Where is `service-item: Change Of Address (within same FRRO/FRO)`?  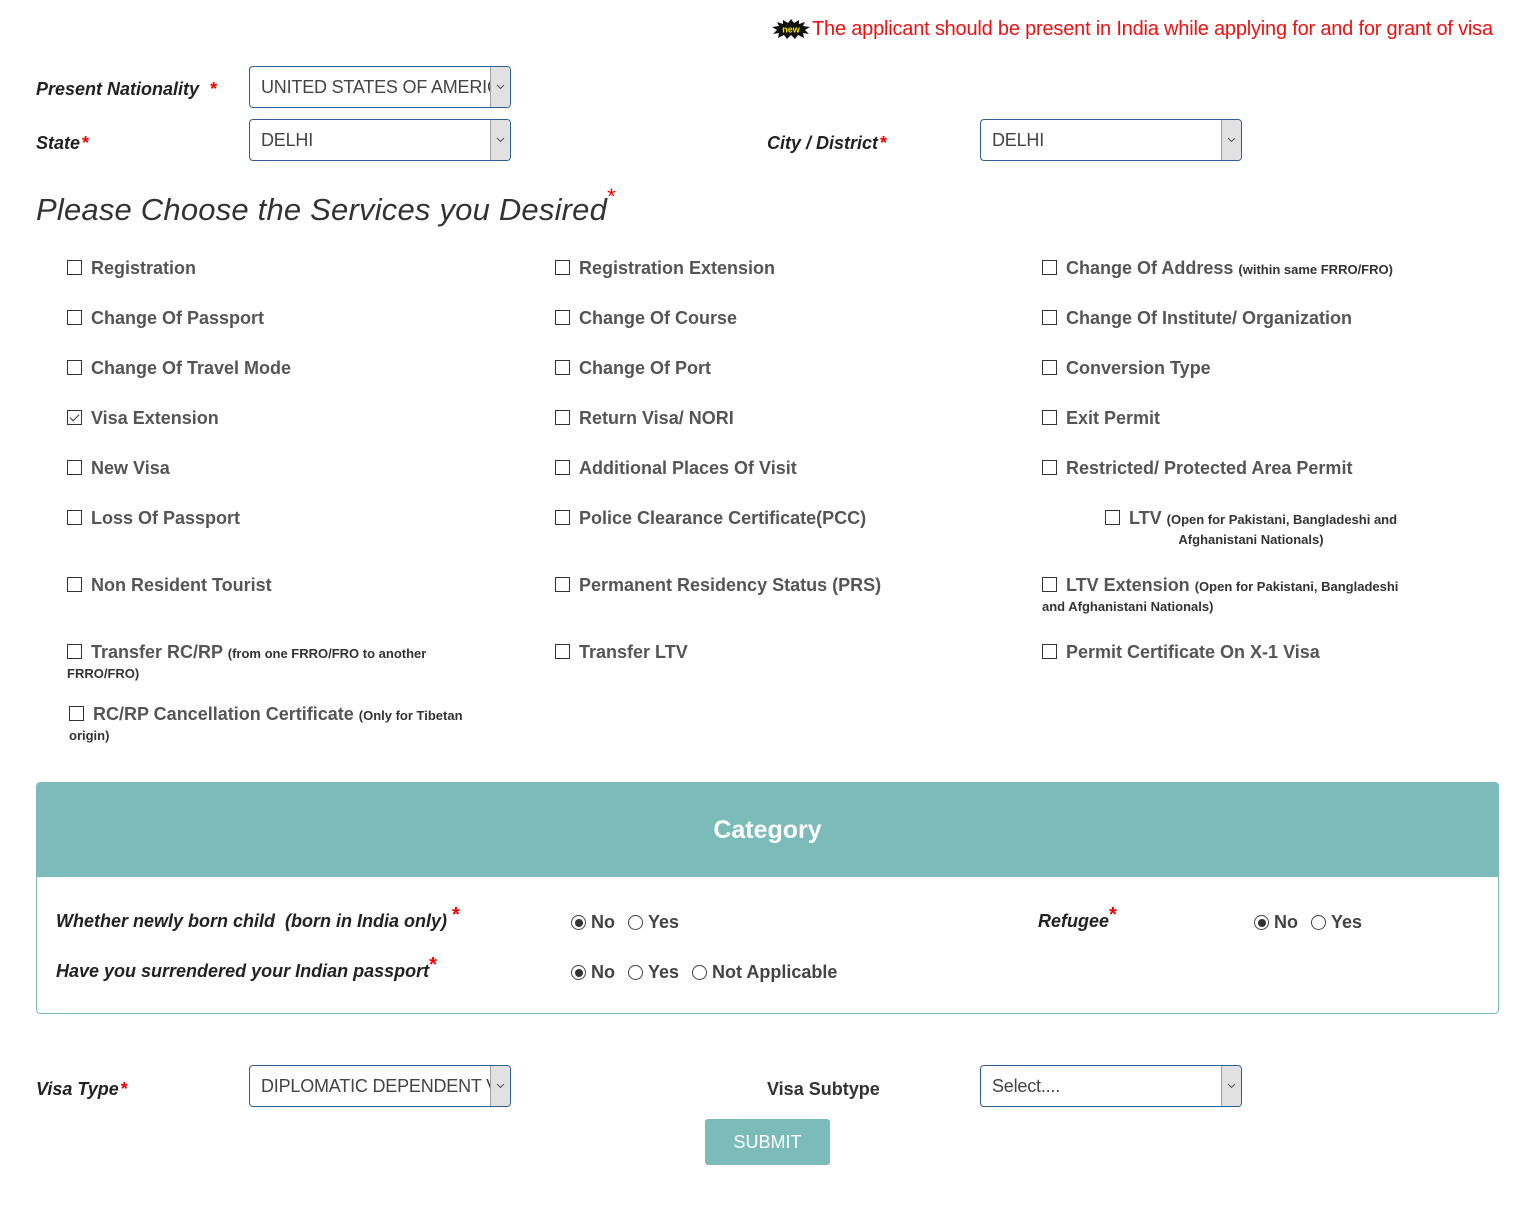
service-item: Change Of Address (within same FRRO/FRO) is located at coordinates (1217, 269).